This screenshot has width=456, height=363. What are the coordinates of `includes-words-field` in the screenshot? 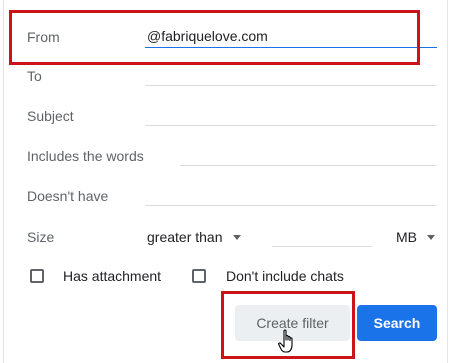 It's located at (308, 154).